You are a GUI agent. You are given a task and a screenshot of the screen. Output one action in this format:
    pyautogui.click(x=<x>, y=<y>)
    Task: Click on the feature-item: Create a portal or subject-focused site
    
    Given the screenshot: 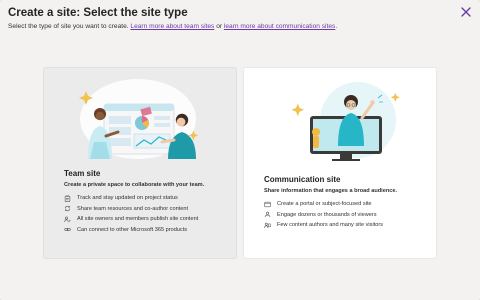 What is the action you would take?
    pyautogui.click(x=347, y=204)
    